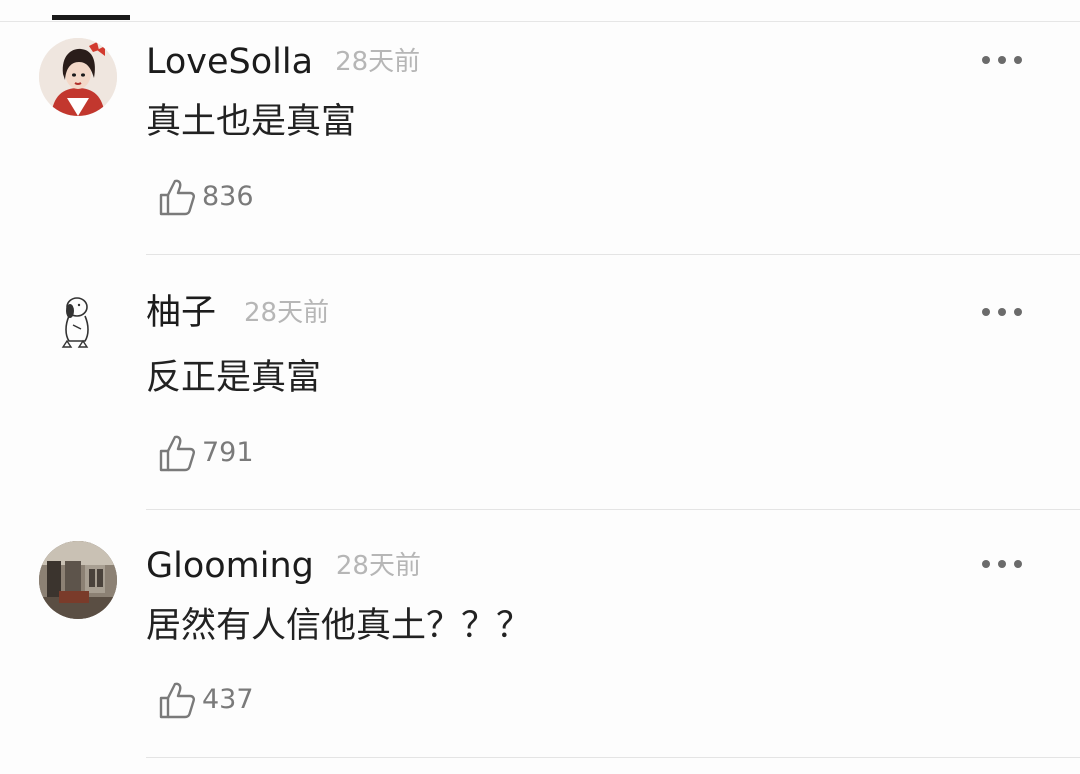 This screenshot has width=1080, height=774. Describe the element at coordinates (228, 452) in the screenshot. I see `like-count: 791` at that location.